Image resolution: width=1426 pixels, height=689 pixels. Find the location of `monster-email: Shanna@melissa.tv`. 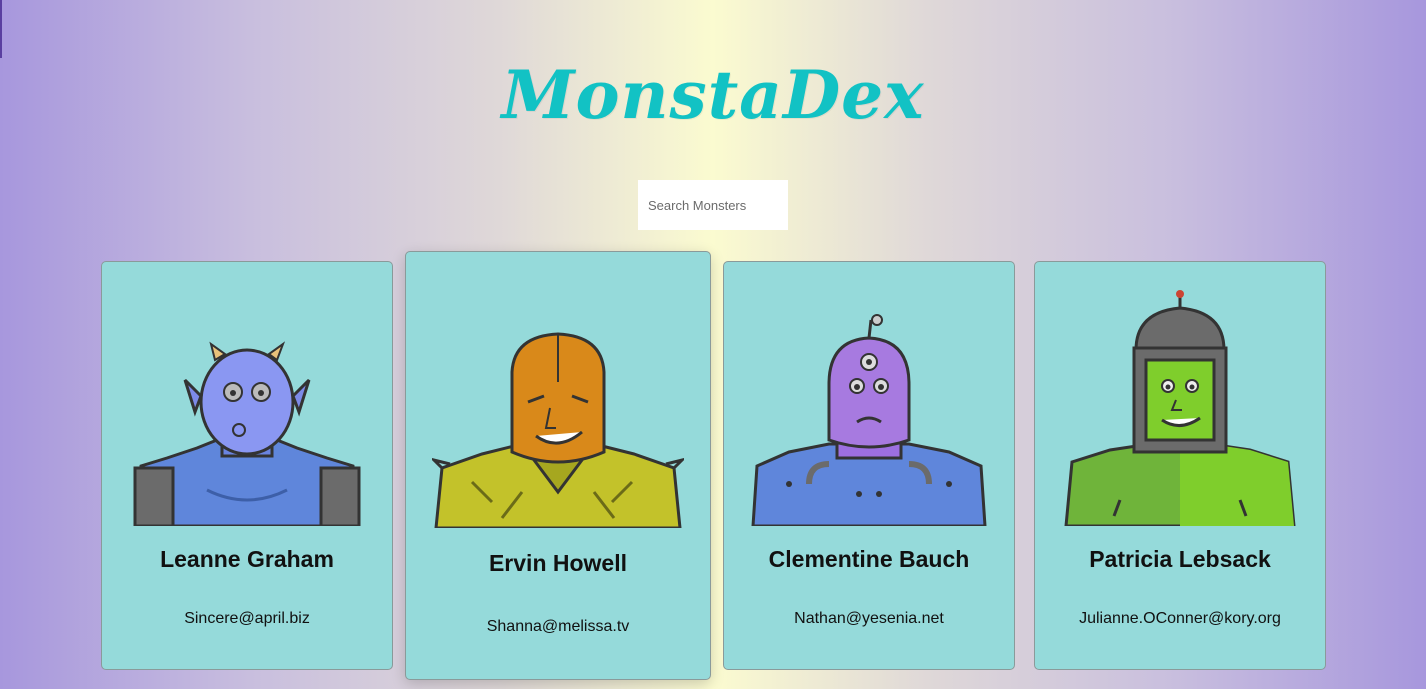

monster-email: Shanna@melissa.tv is located at coordinates (558, 626).